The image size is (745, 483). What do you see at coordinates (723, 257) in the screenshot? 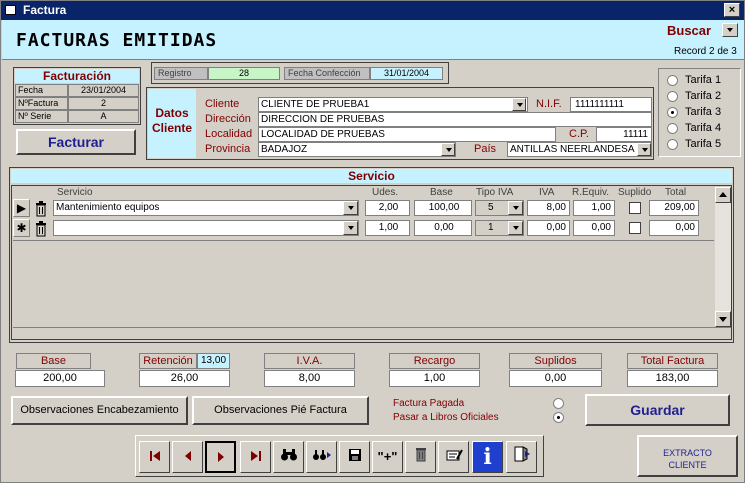
I see `vertical-scrollbar` at bounding box center [723, 257].